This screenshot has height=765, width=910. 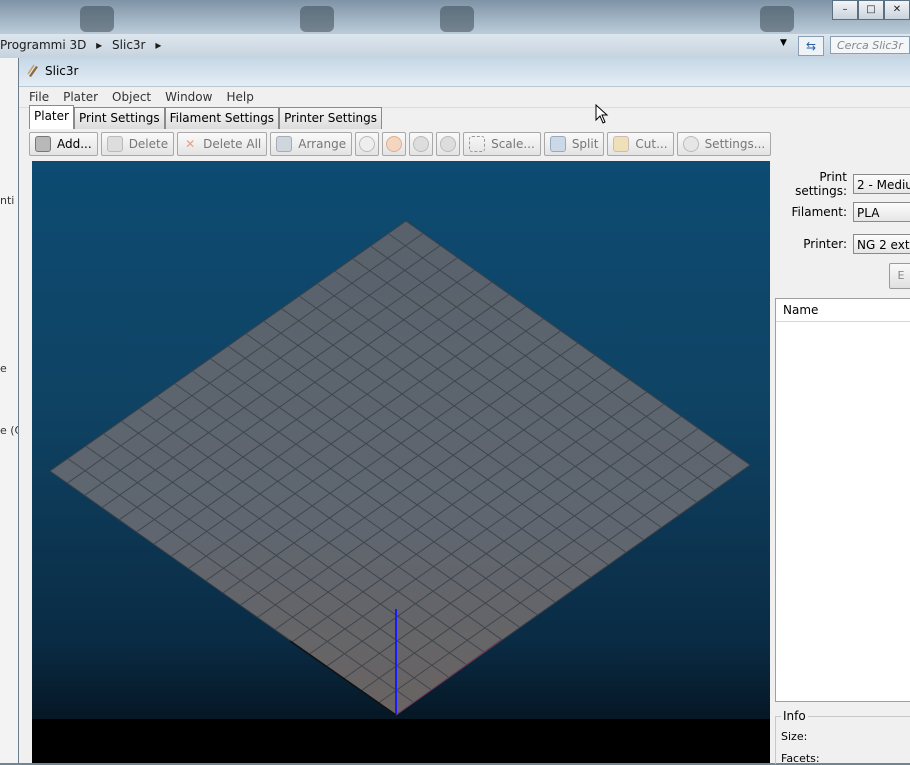 I want to click on window-controls: – □ ✕, so click(x=871, y=10).